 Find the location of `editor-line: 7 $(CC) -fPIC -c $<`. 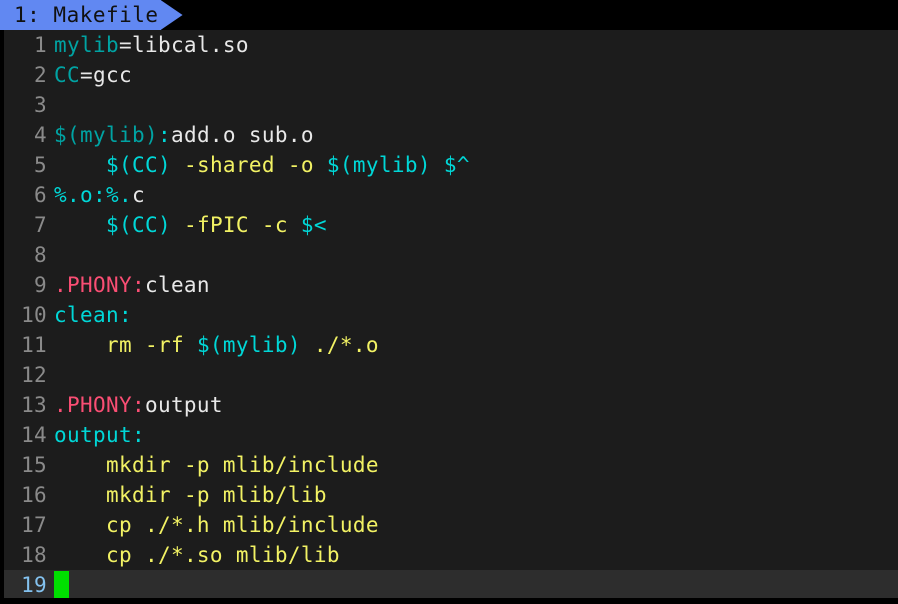

editor-line: 7 $(CC) -fPIC -c $< is located at coordinates (451, 225).